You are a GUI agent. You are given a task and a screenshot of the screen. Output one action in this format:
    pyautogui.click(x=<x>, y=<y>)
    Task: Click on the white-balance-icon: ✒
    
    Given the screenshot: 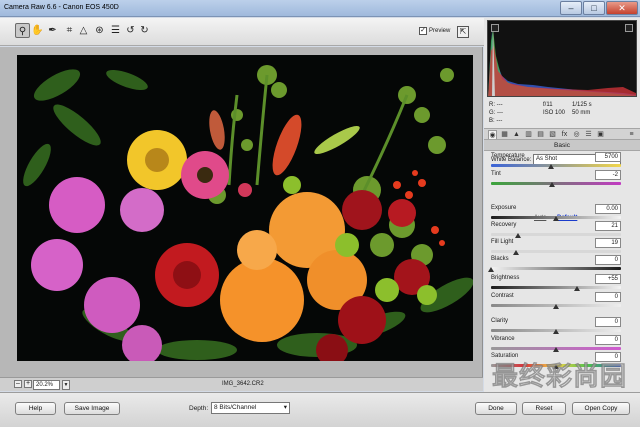 What is the action you would take?
    pyautogui.click(x=52, y=30)
    